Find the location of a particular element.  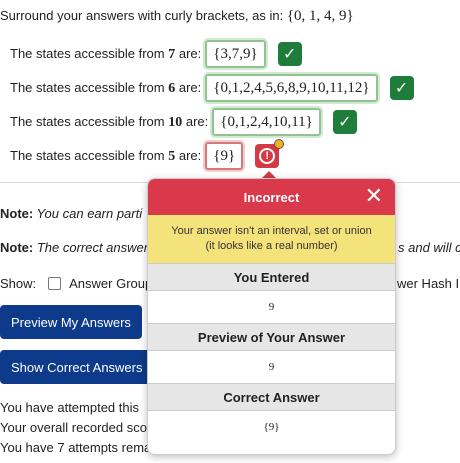

instructions-example: {0, 1, 4, 9} is located at coordinates (320, 16).